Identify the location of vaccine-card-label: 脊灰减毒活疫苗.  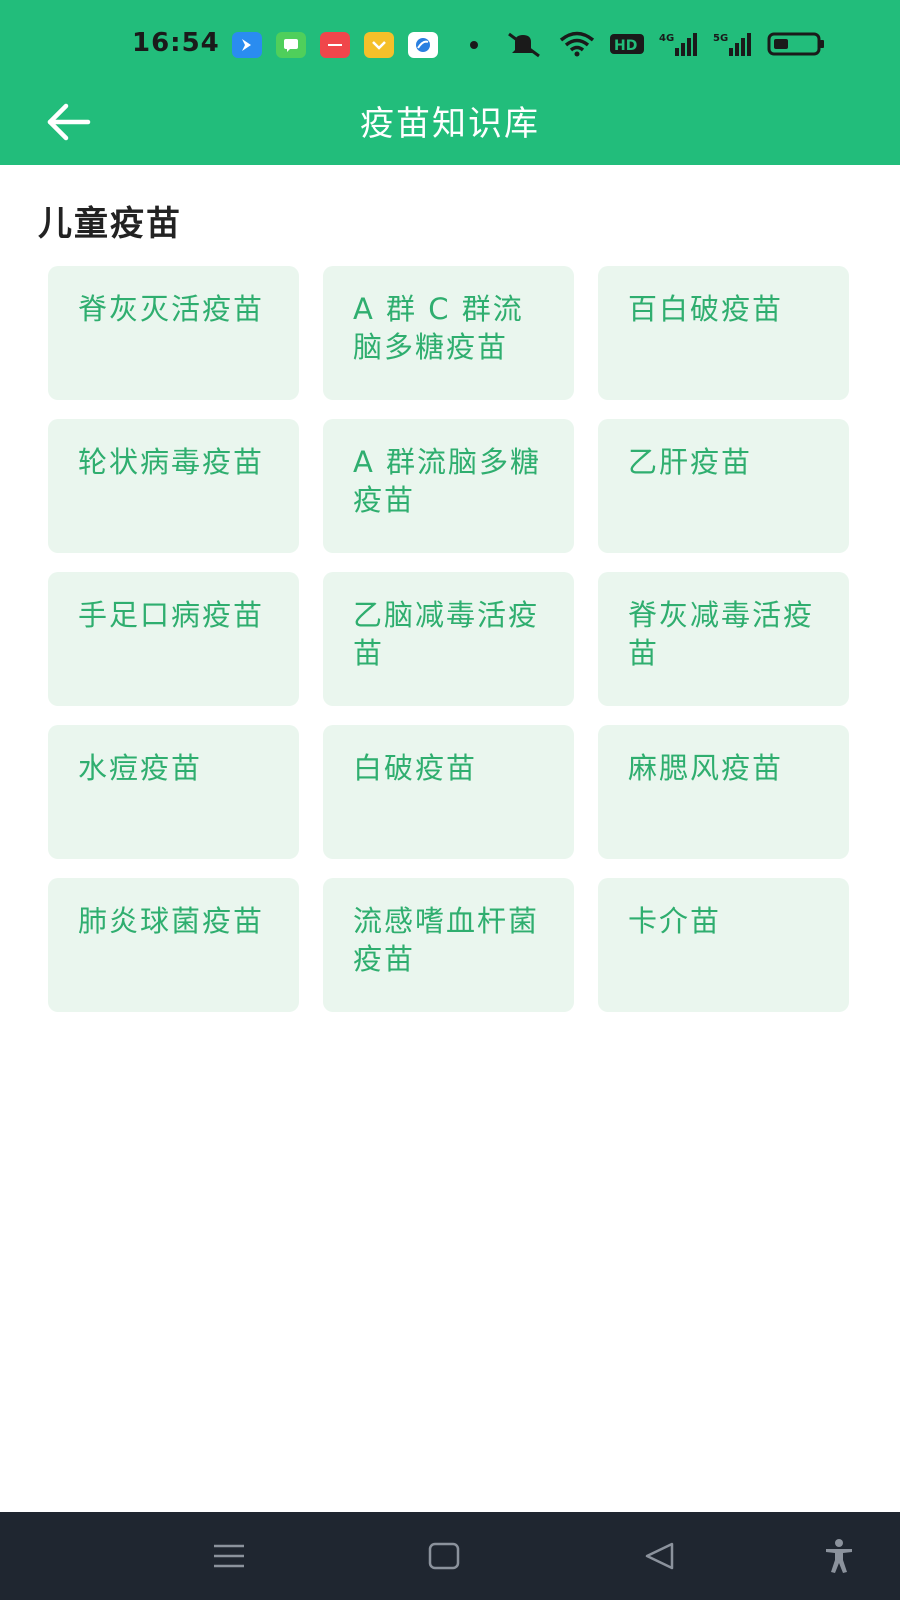
(721, 634).